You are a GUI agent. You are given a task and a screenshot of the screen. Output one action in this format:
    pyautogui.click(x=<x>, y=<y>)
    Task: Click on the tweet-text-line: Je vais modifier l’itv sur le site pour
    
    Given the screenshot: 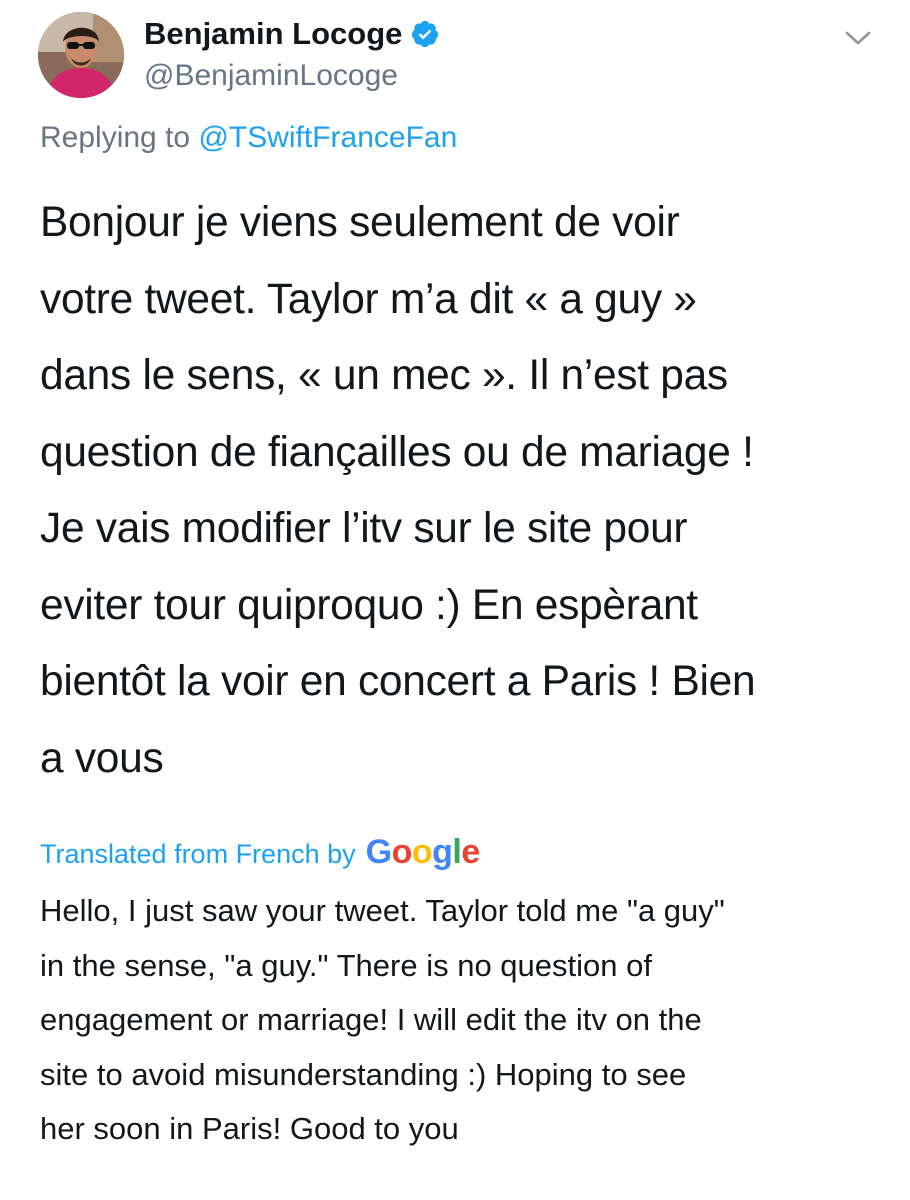 What is the action you would take?
    pyautogui.click(x=364, y=528)
    